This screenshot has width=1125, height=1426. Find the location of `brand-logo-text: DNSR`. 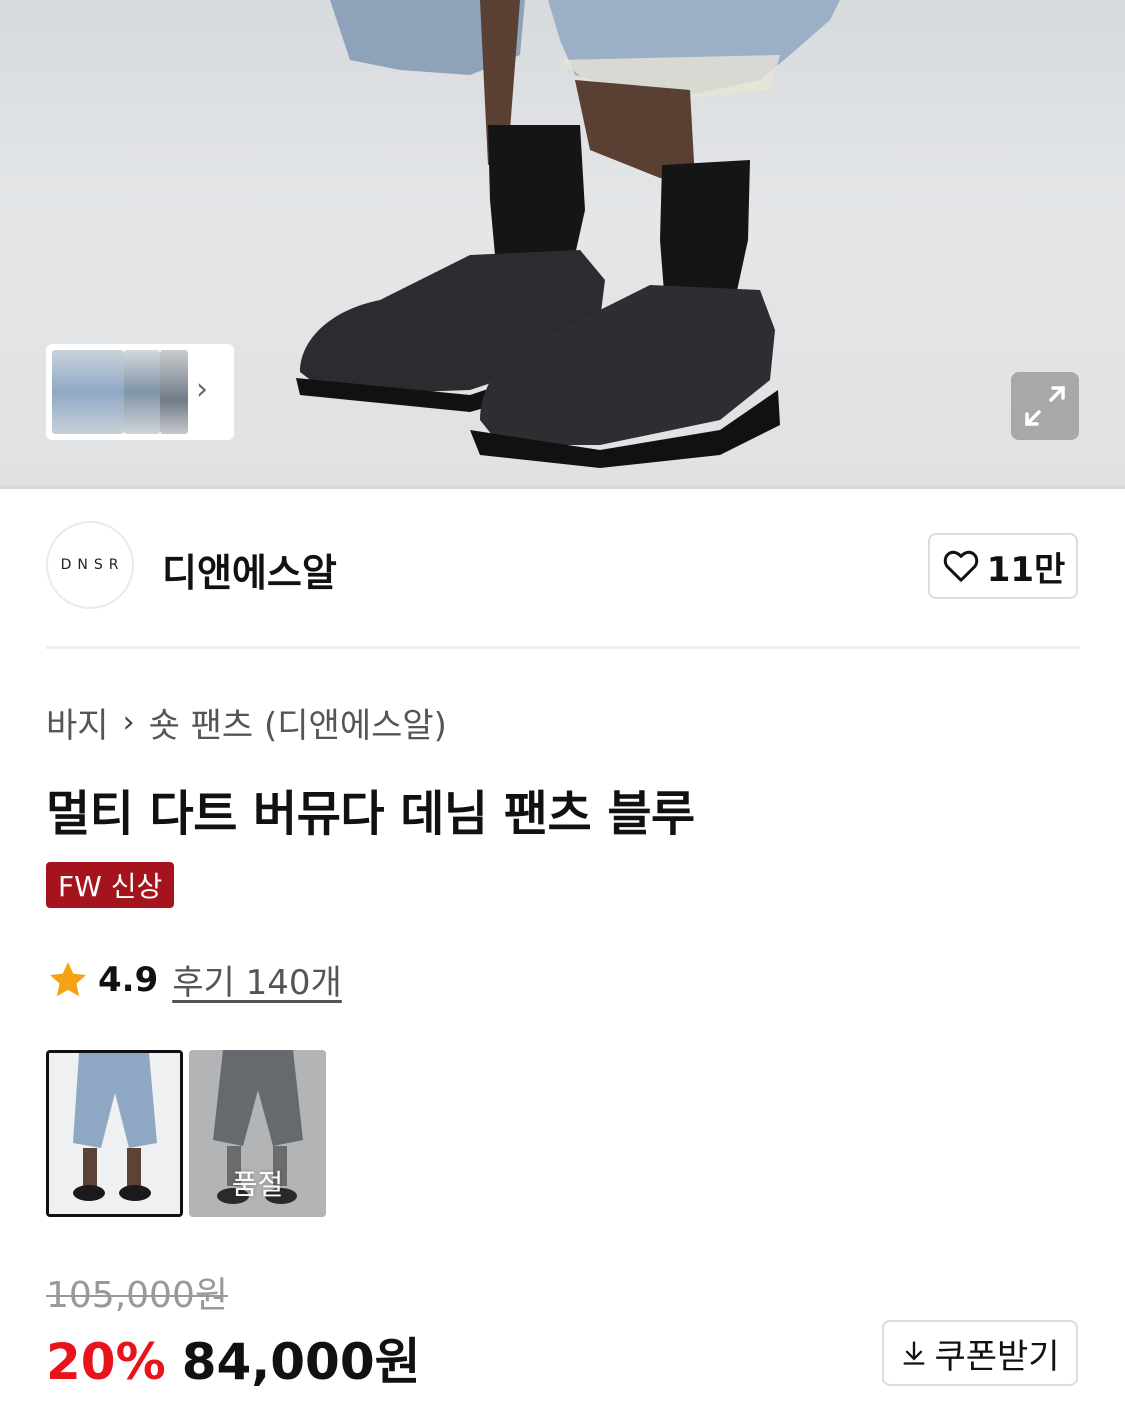

brand-logo-text: DNSR is located at coordinates (92, 565).